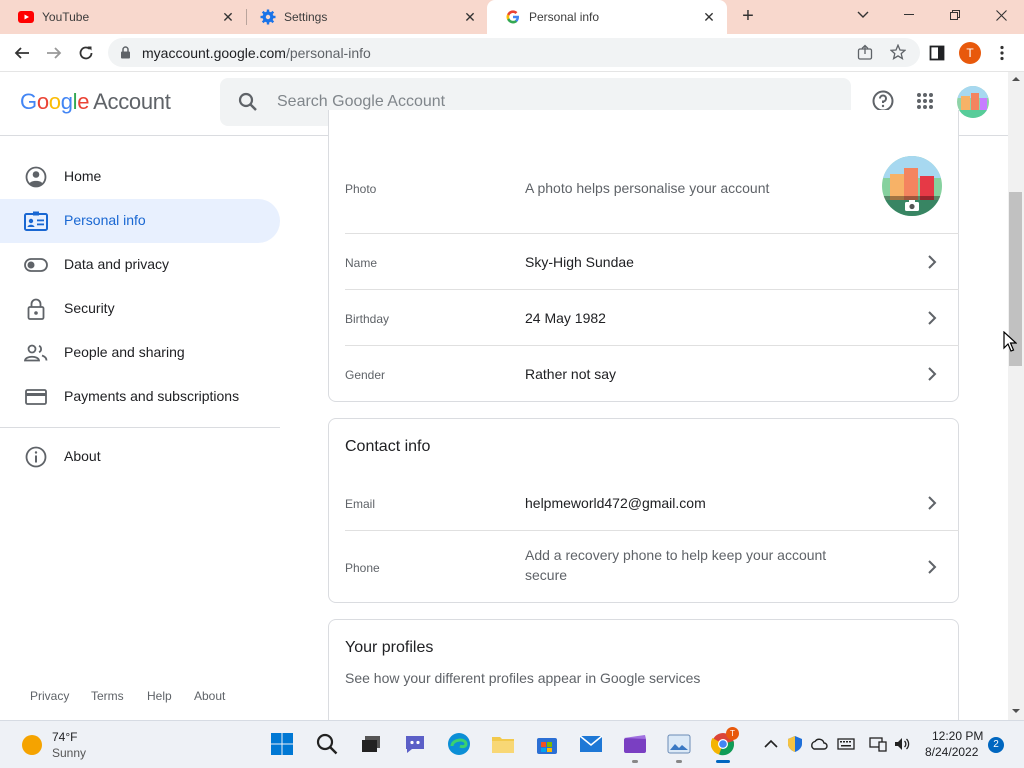  What do you see at coordinates (996, 745) in the screenshot?
I see `notification-badge: 2` at bounding box center [996, 745].